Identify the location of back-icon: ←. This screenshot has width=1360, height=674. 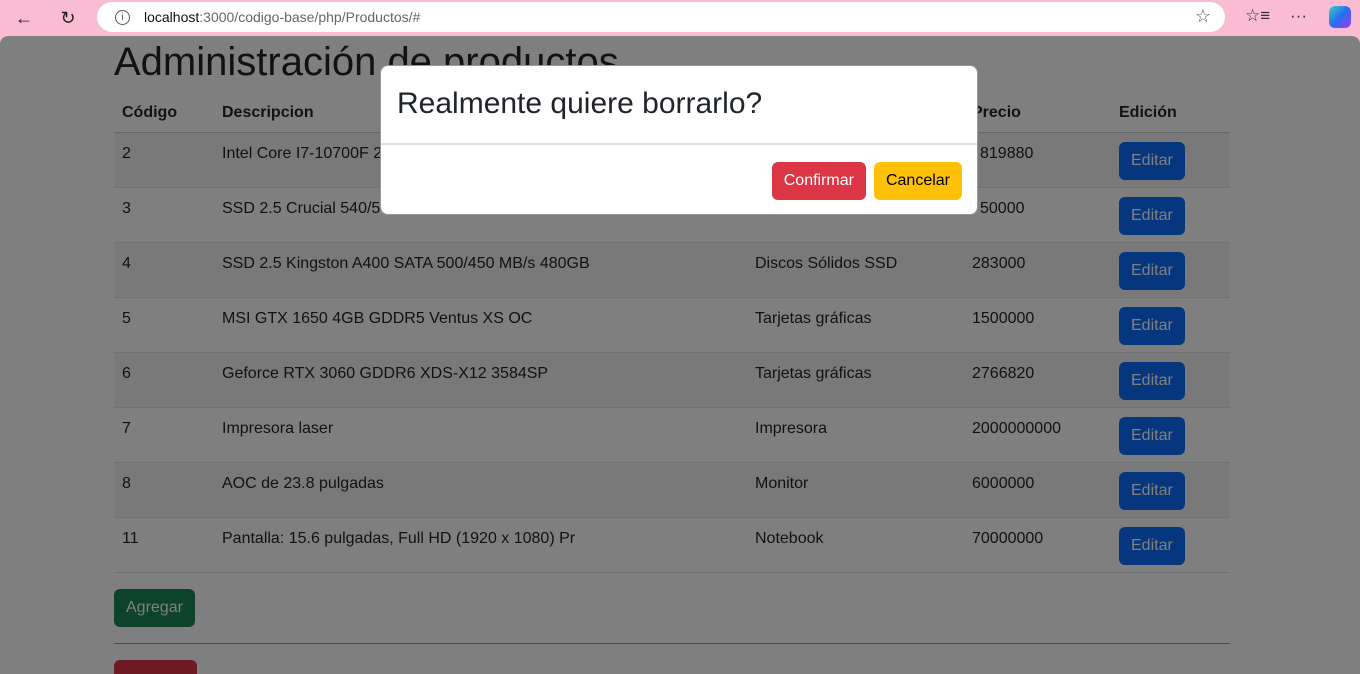
(24, 18).